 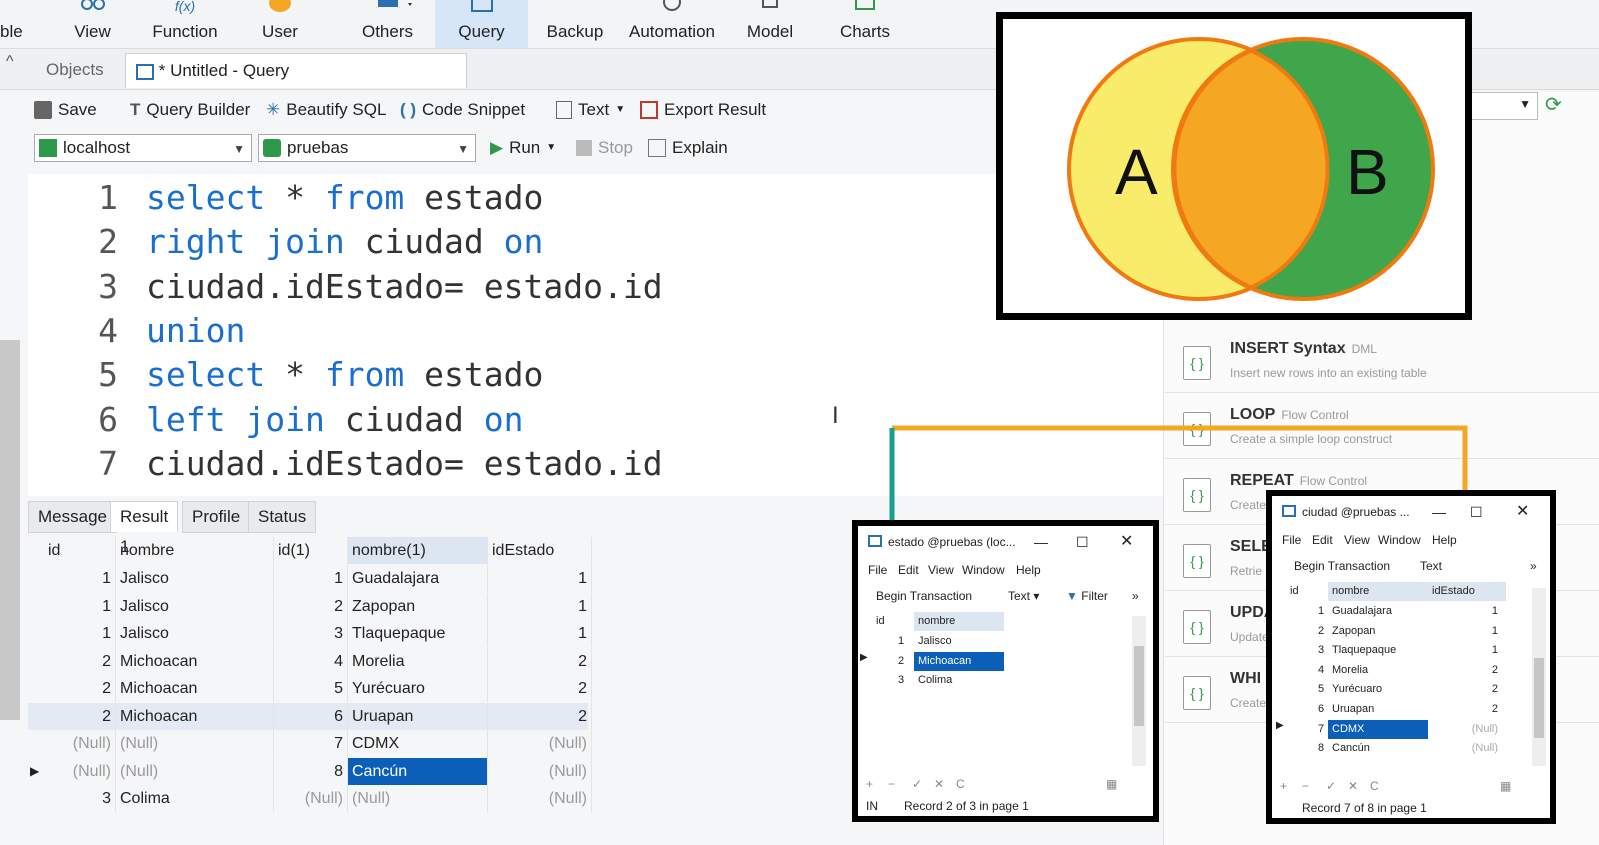 What do you see at coordinates (15, 24) in the screenshot?
I see `ribbon-table: ble` at bounding box center [15, 24].